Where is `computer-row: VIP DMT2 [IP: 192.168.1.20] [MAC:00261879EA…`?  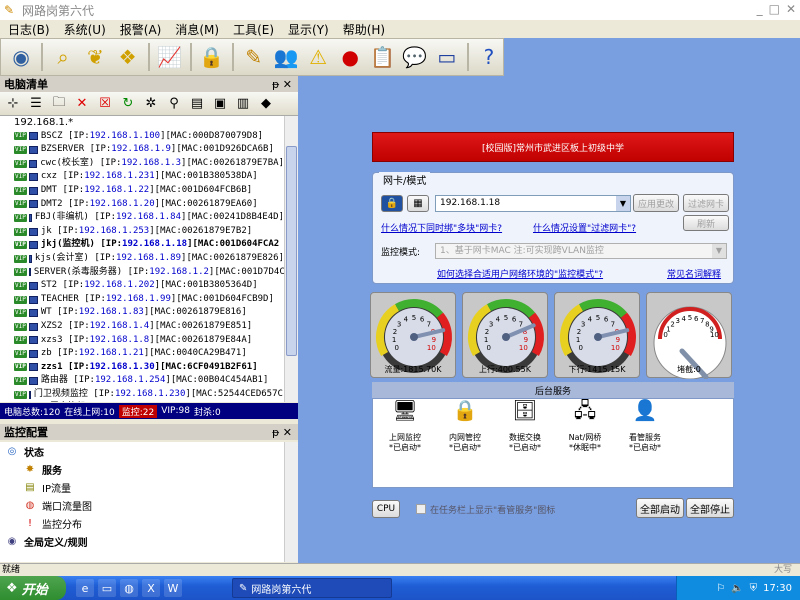
computer-row: VIP DMT2 [IP: 192.168.1.20] [MAC:00261879EA… is located at coordinates (142, 205).